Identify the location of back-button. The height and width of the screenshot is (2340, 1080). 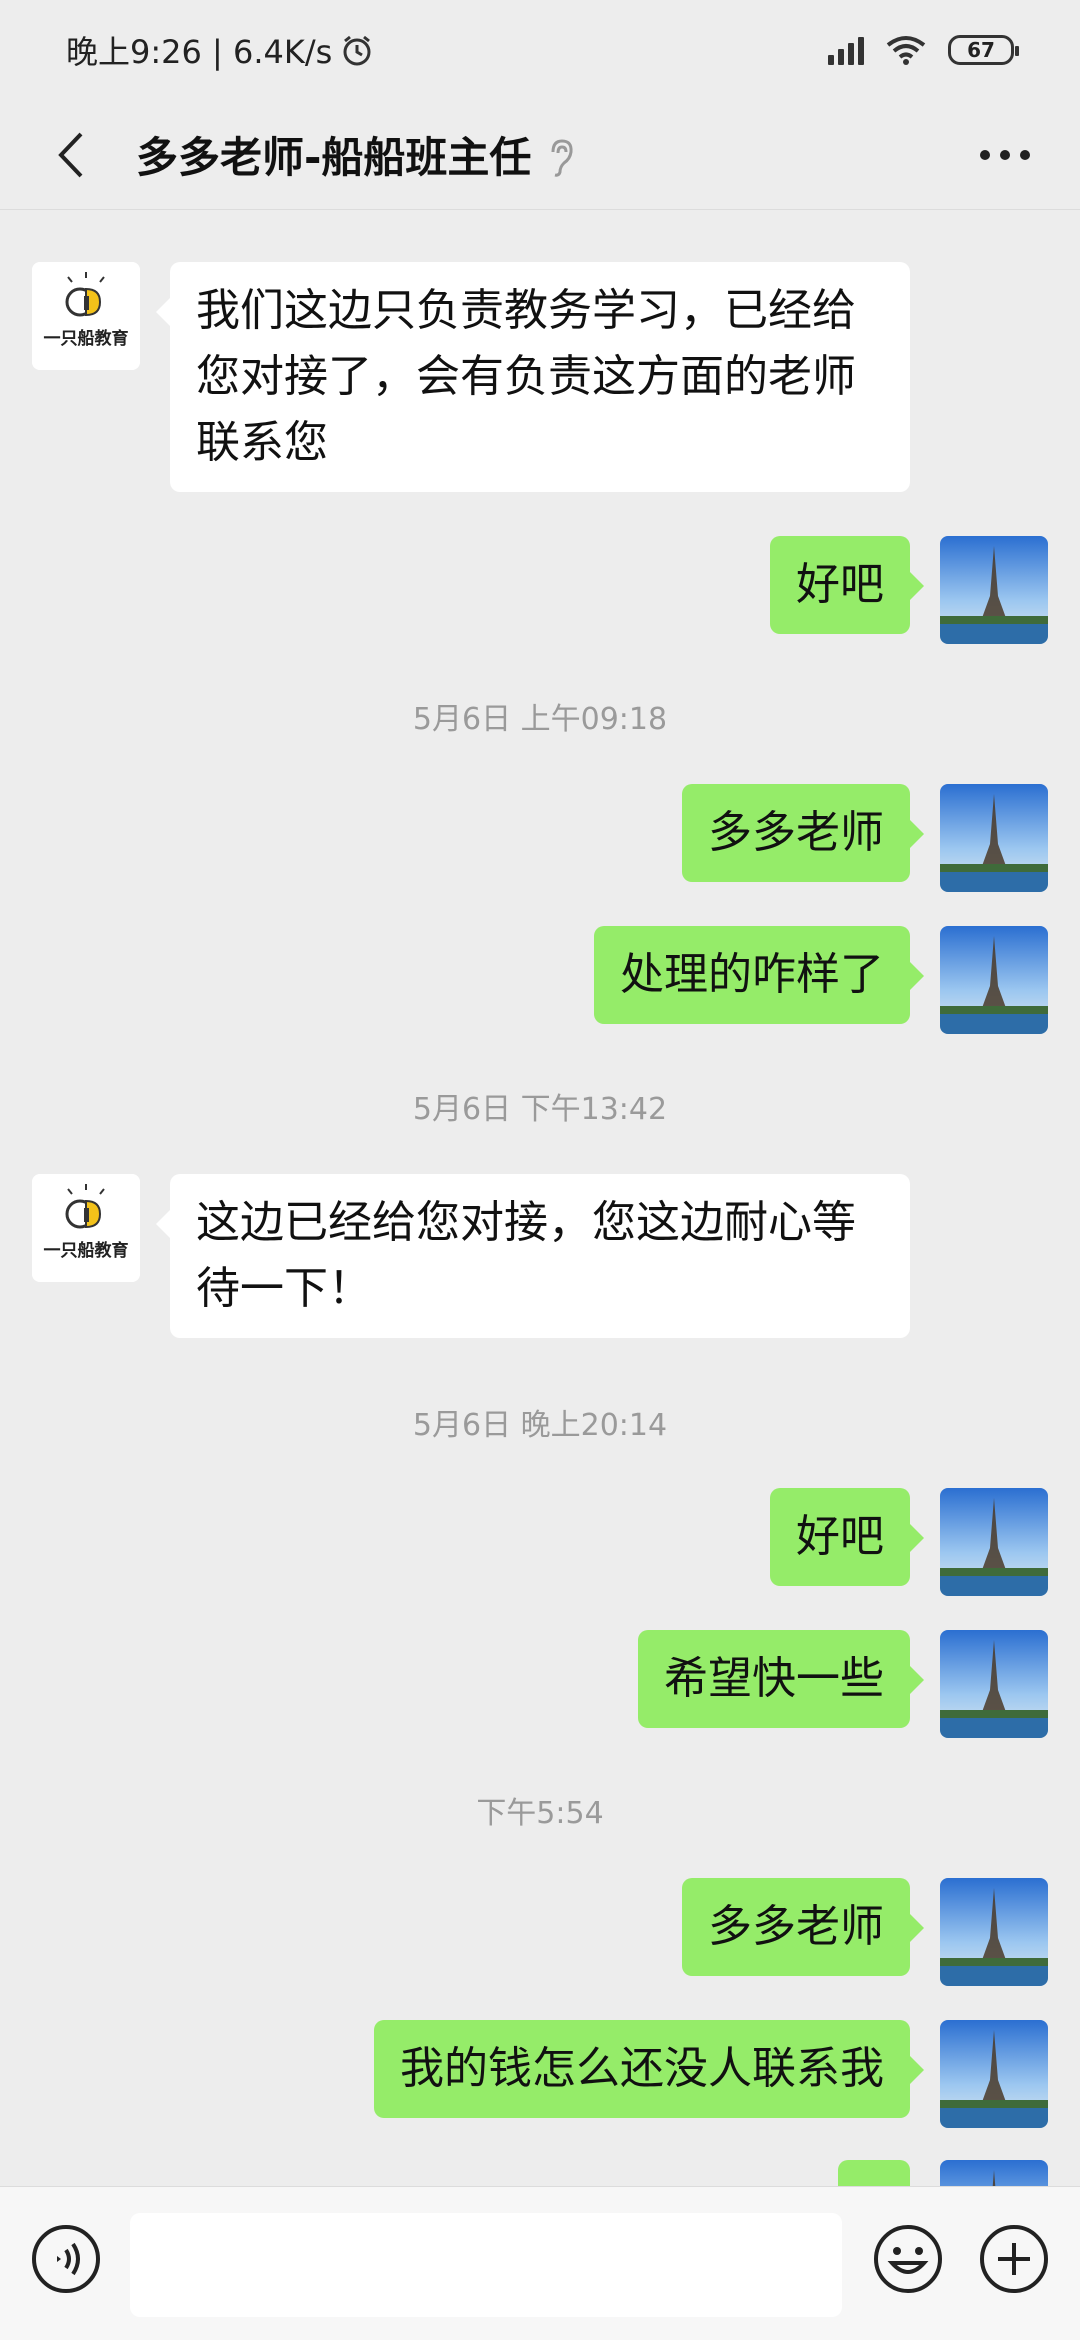
(70, 155).